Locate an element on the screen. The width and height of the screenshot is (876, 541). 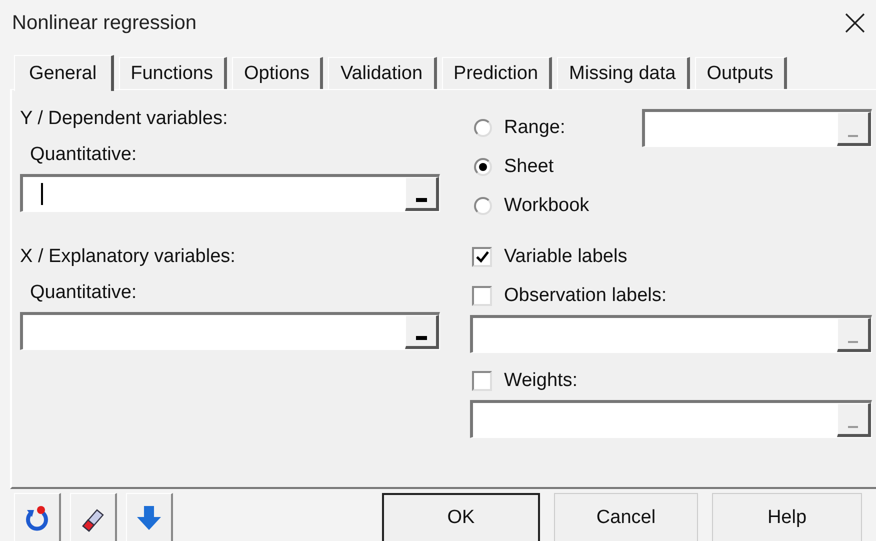
checkbox-label: Observation labels: is located at coordinates (585, 295).